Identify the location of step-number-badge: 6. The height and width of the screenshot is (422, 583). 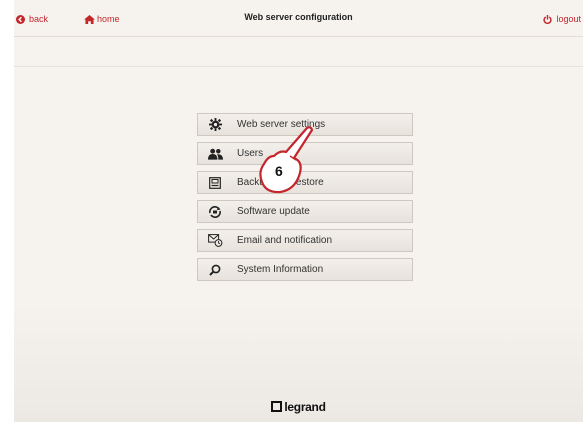
(279, 171).